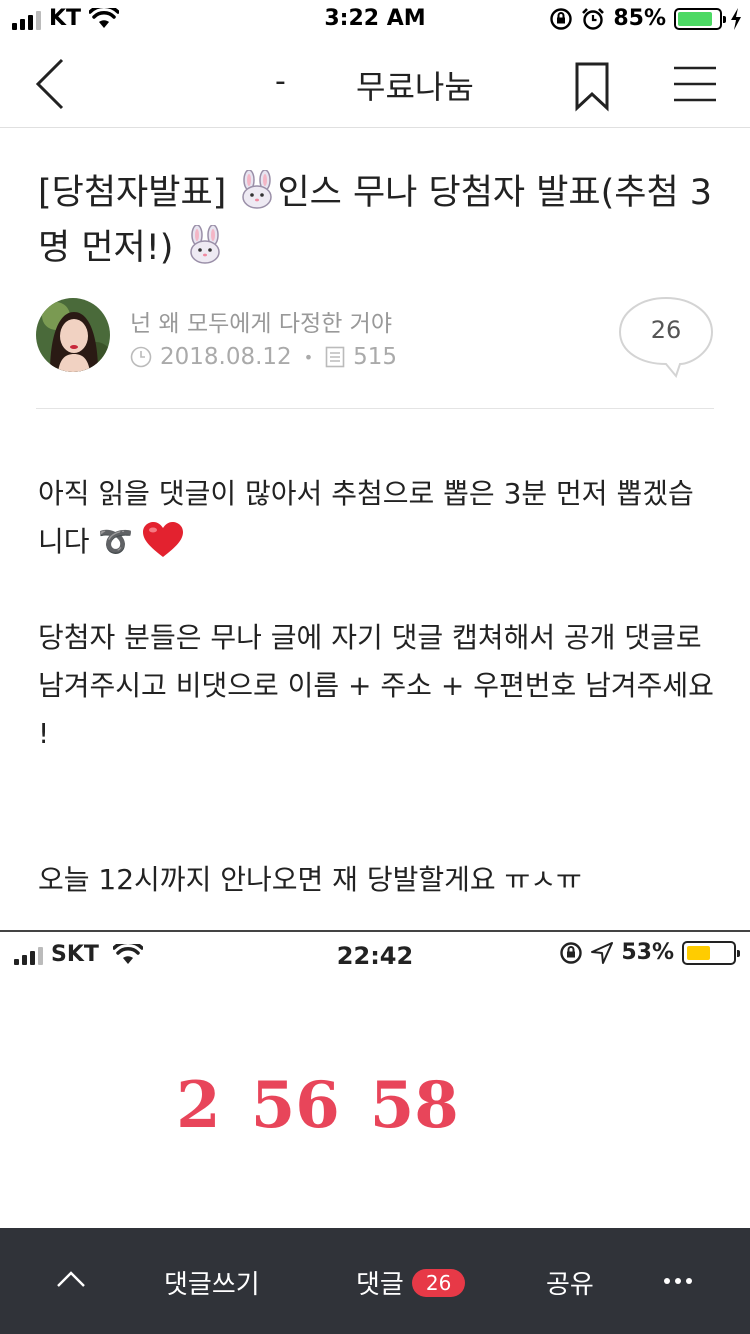 This screenshot has height=1334, width=750. What do you see at coordinates (415, 85) in the screenshot?
I see `board-title: 무료나눔` at bounding box center [415, 85].